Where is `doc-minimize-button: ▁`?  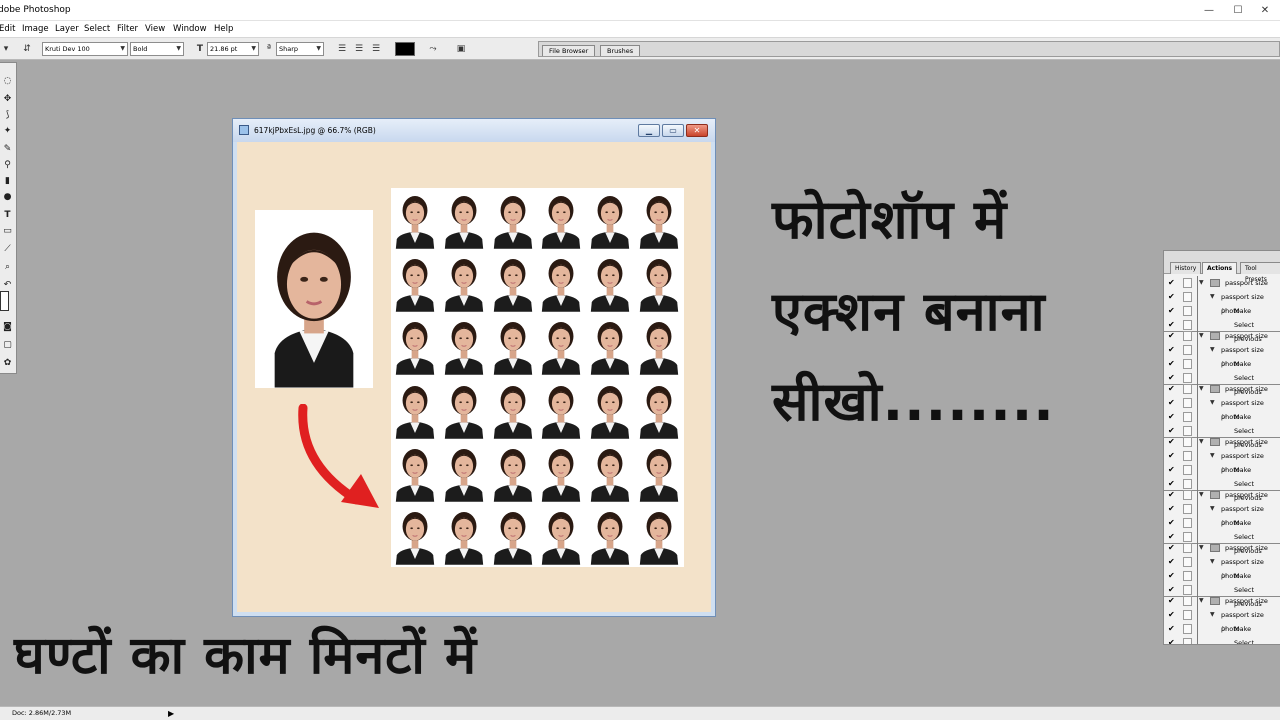 doc-minimize-button: ▁ is located at coordinates (649, 130).